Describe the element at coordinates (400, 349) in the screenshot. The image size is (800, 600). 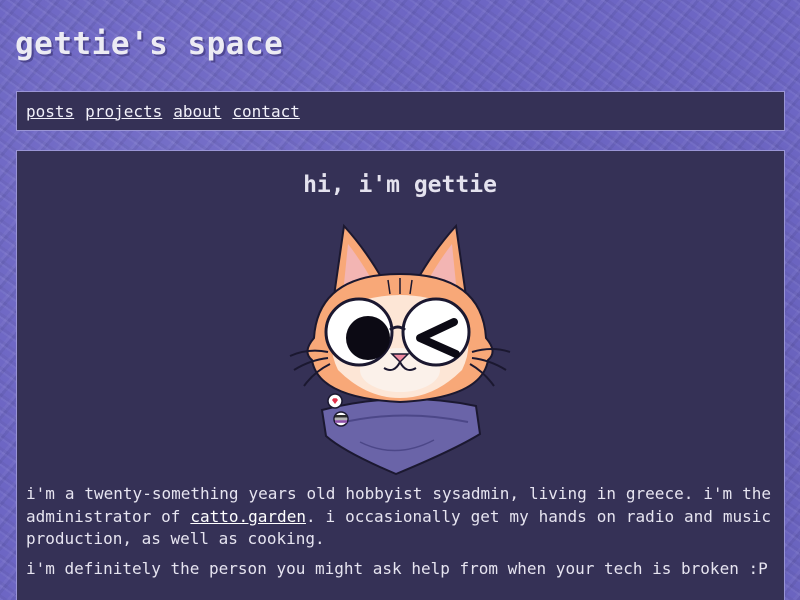
I see `cat-avatar-winking-icon` at that location.